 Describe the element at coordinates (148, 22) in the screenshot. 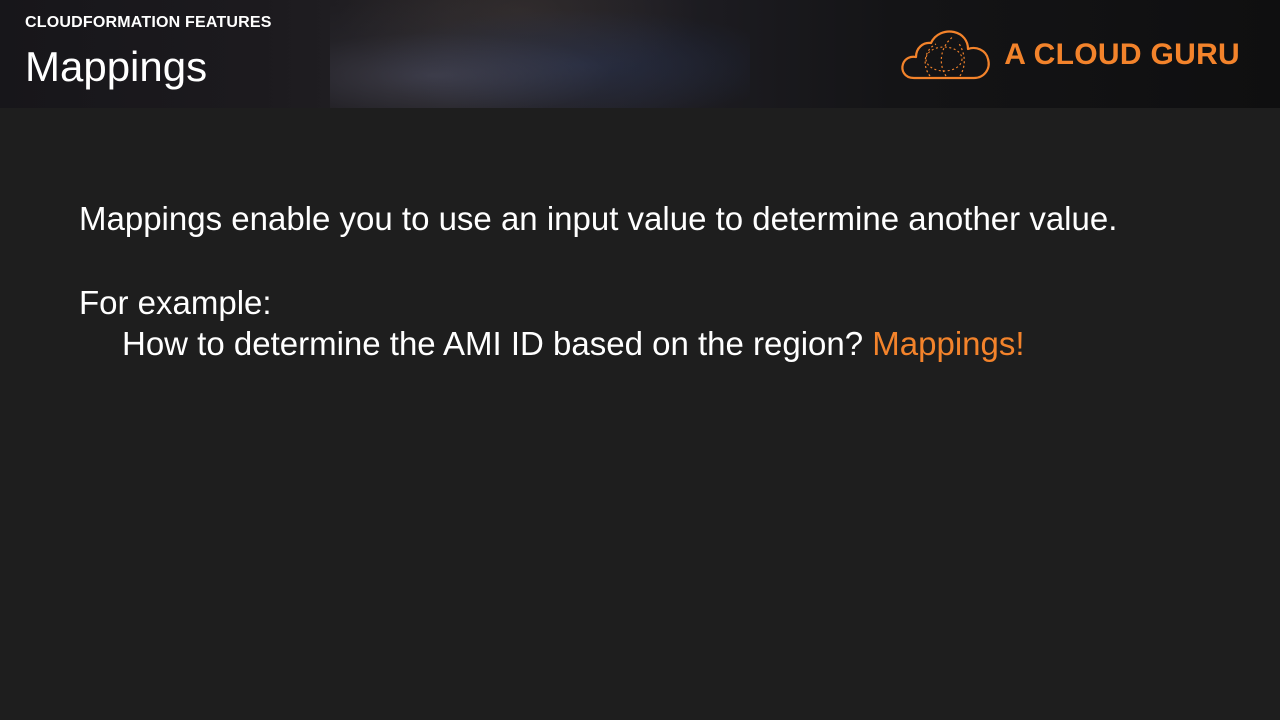

I see `section-label: CLOUDFORMATION FEATURES` at that location.